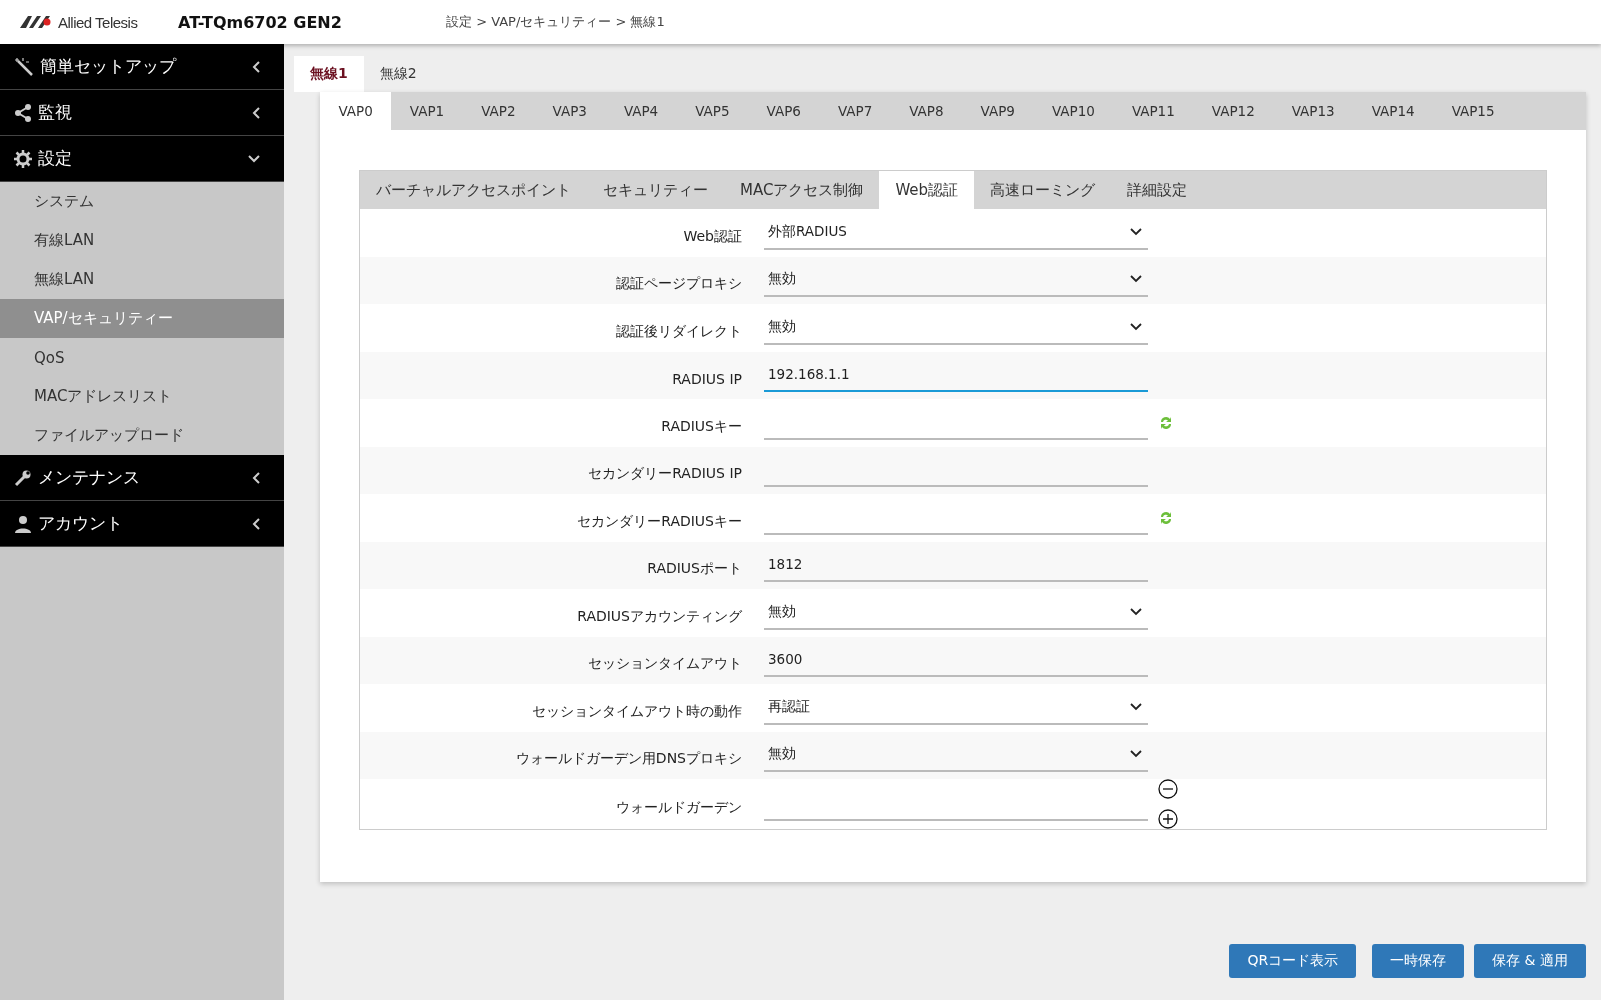 This screenshot has height=1000, width=1601. I want to click on input-field: 3600, so click(956, 660).